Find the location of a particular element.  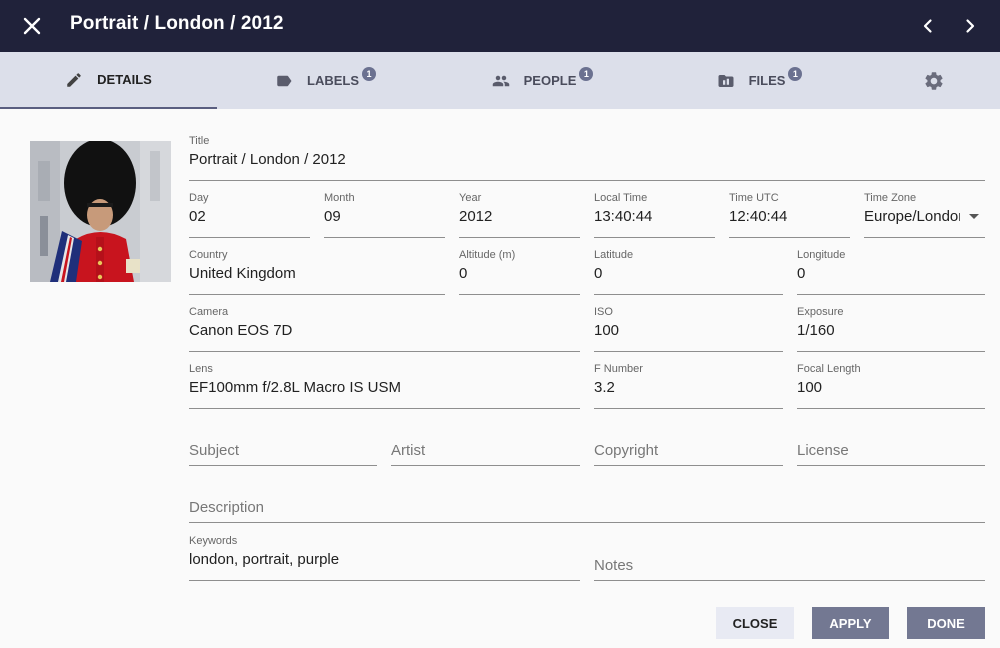

dropdown-arrow-icon is located at coordinates (974, 216).